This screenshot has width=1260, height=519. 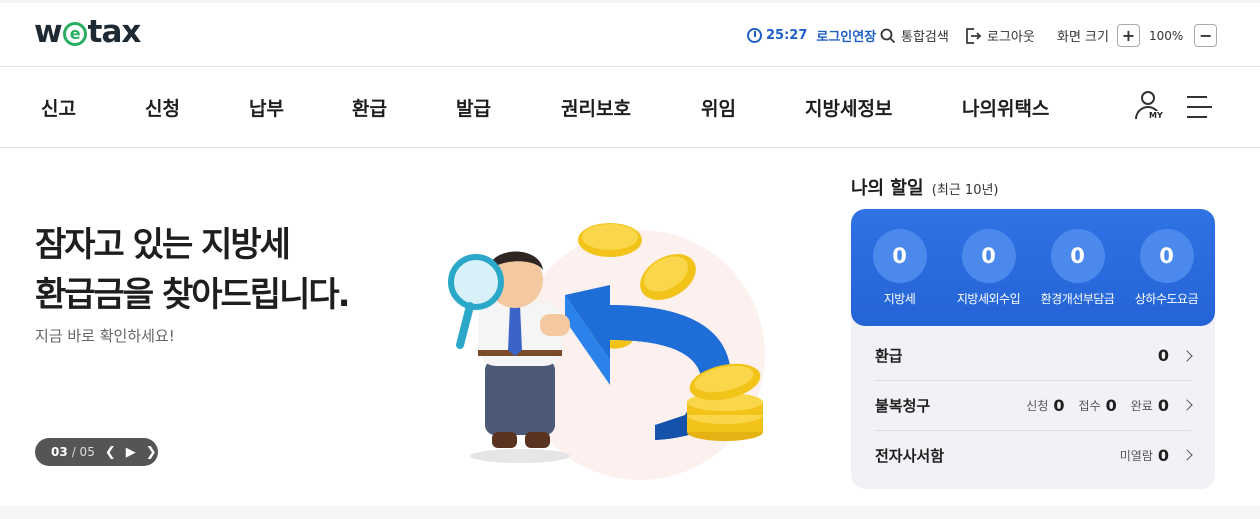 What do you see at coordinates (74, 34) in the screenshot?
I see `logo-e-mark: e` at bounding box center [74, 34].